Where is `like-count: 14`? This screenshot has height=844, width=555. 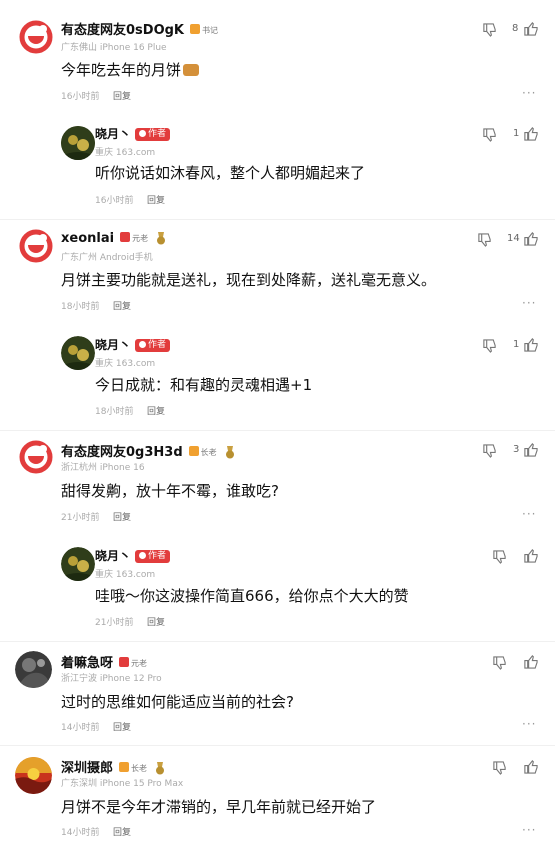 like-count: 14 is located at coordinates (513, 238).